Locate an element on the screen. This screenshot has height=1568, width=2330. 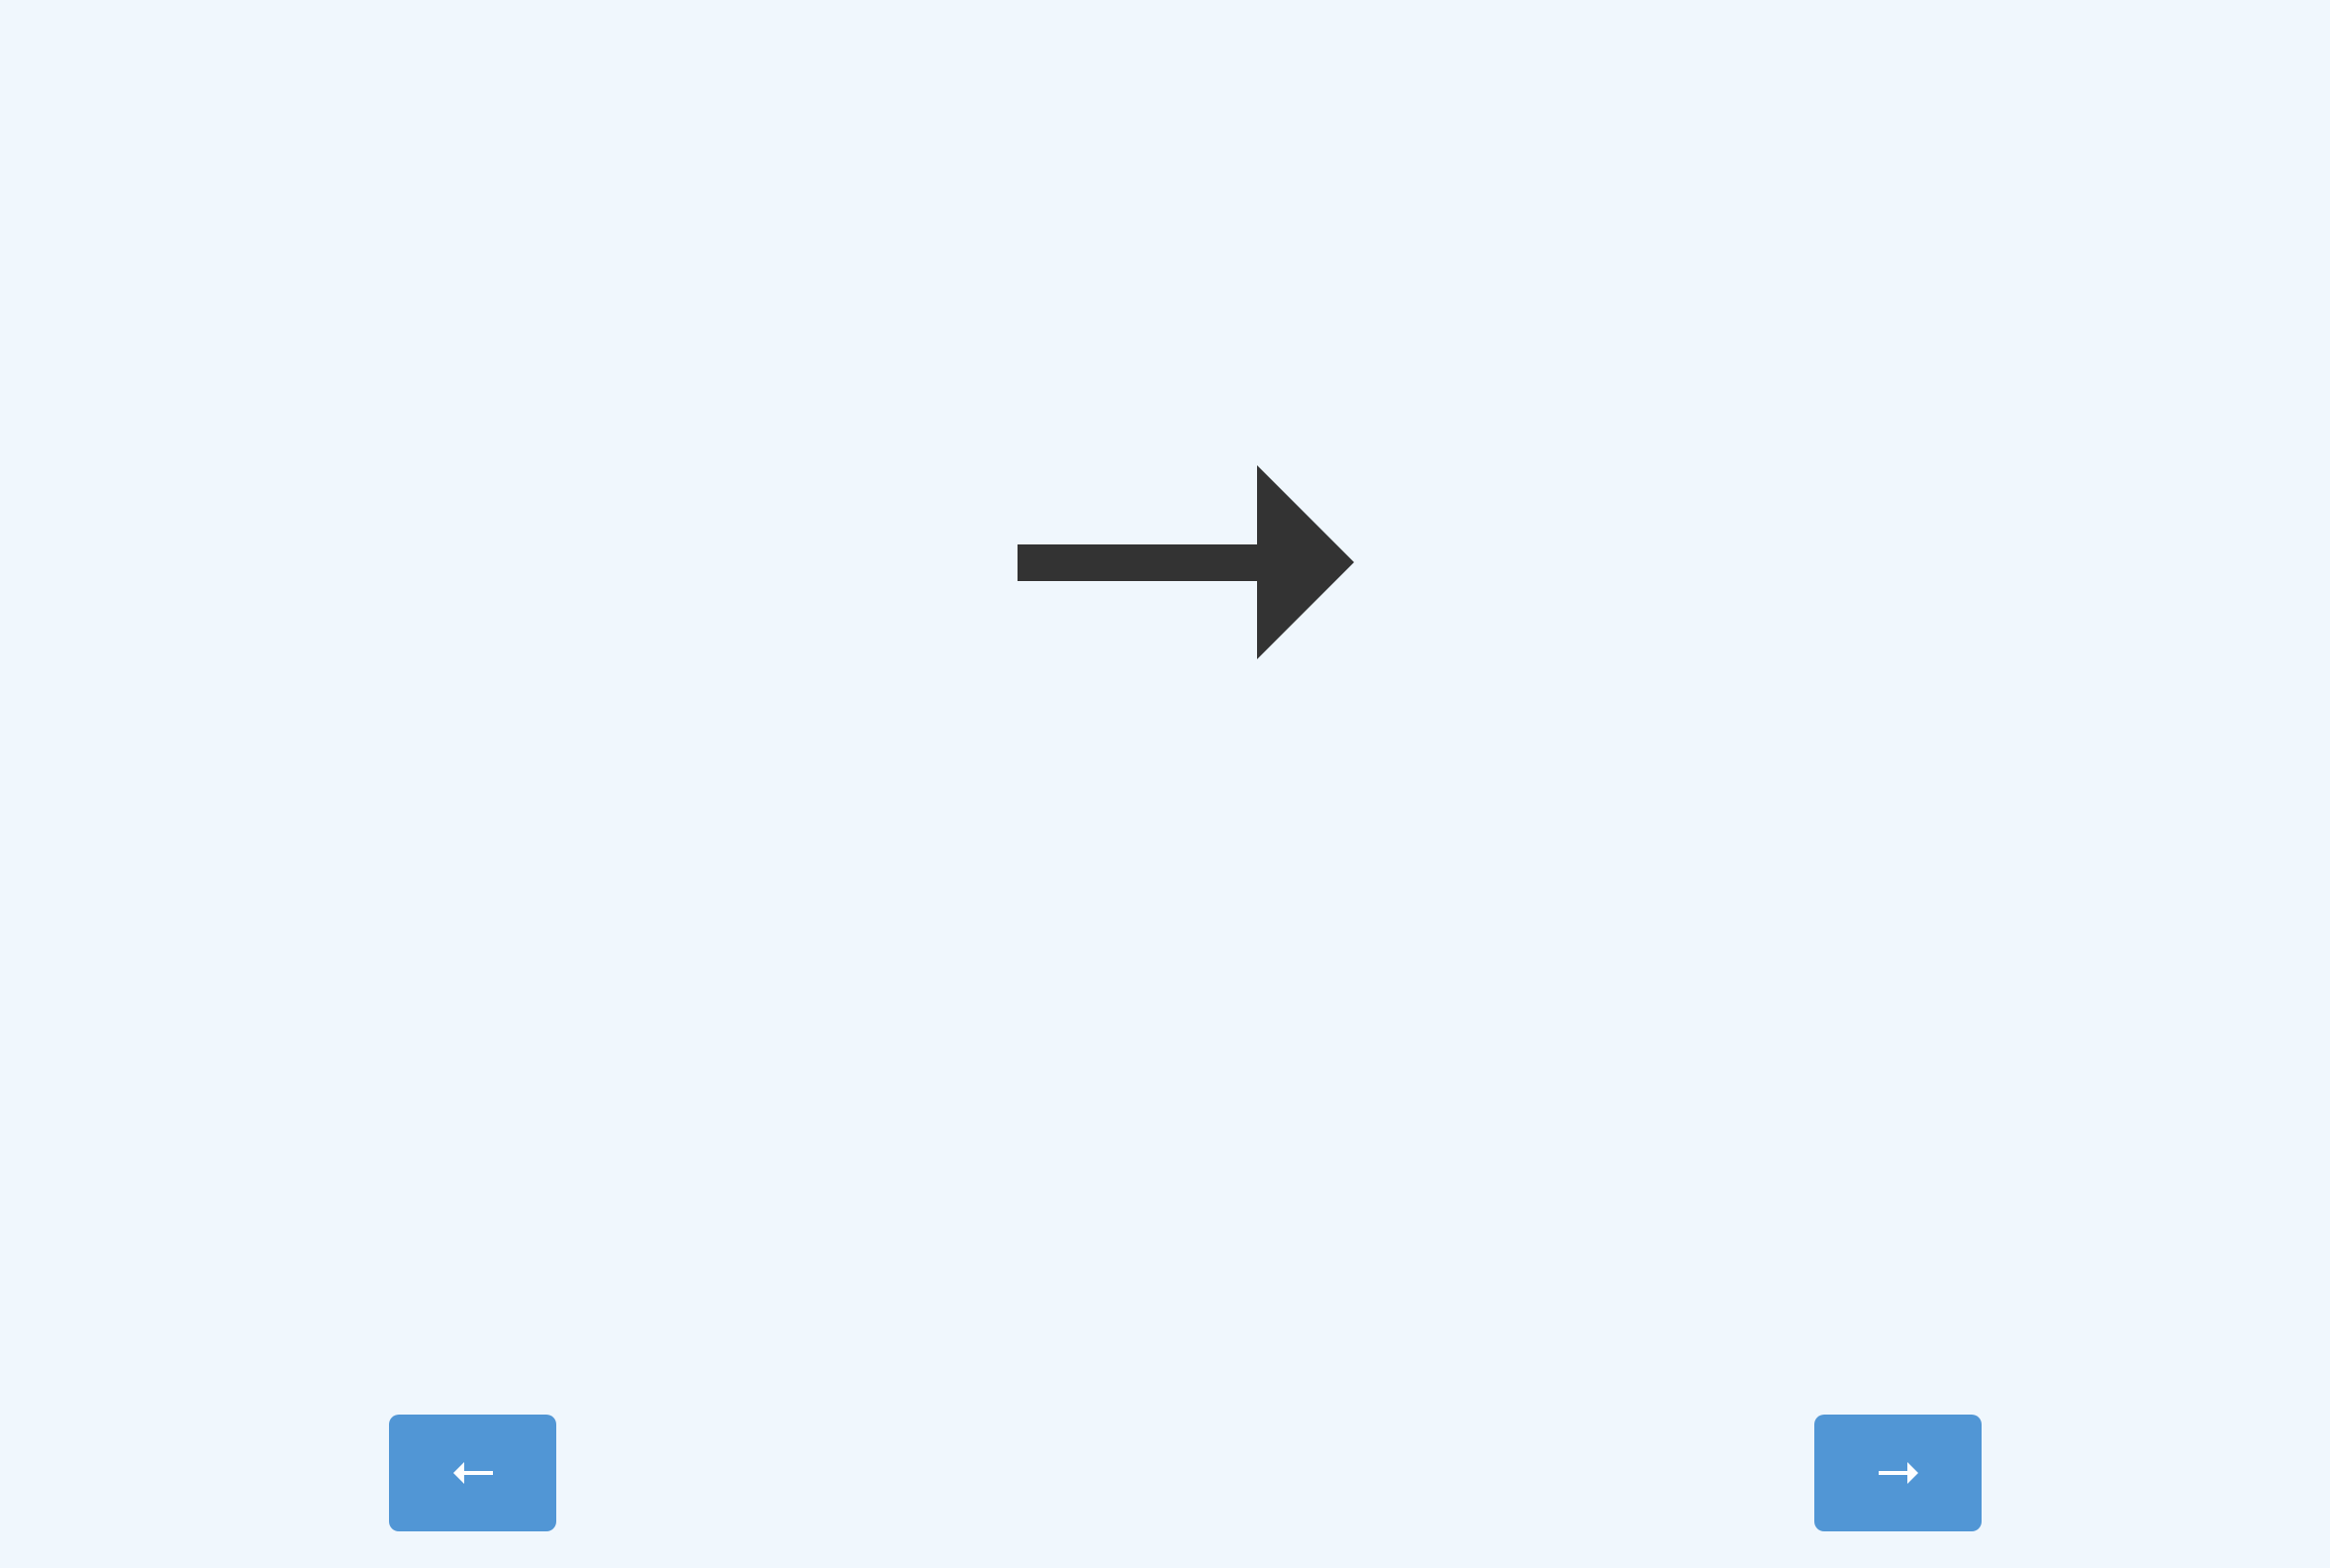
left-arrow-shape is located at coordinates (472, 1473).